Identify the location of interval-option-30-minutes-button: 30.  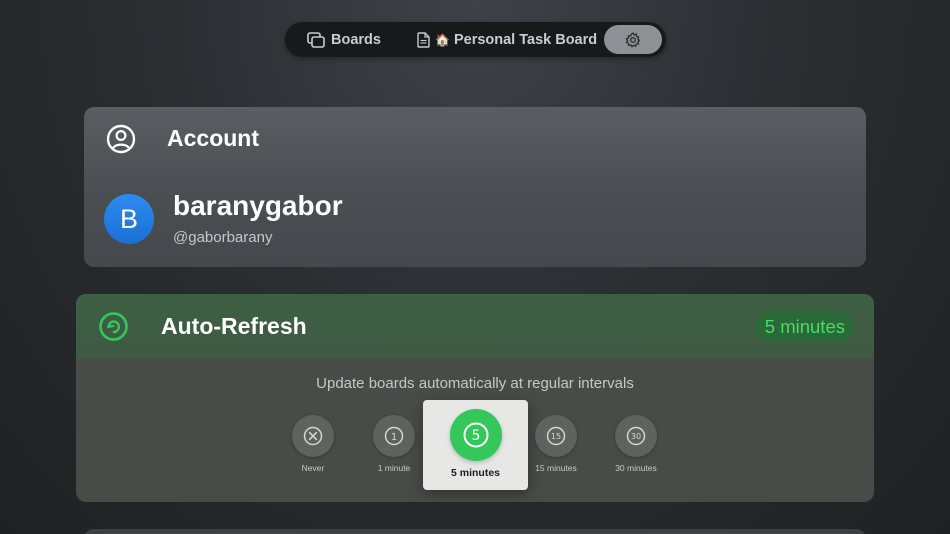
(636, 436).